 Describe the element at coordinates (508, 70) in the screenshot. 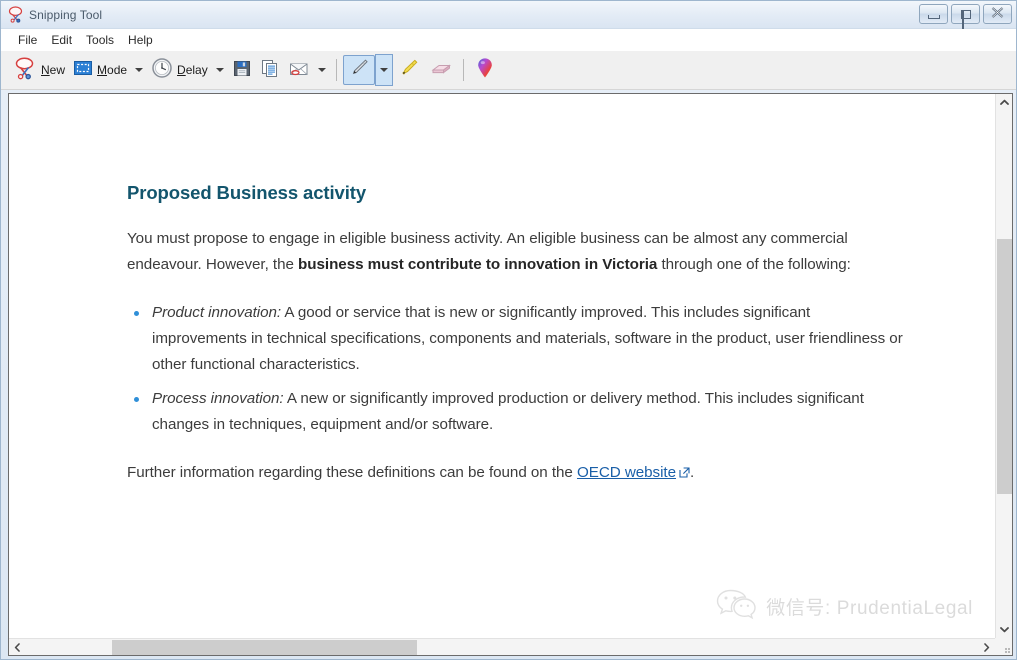

I see `toolbar: New Mode Delay` at that location.